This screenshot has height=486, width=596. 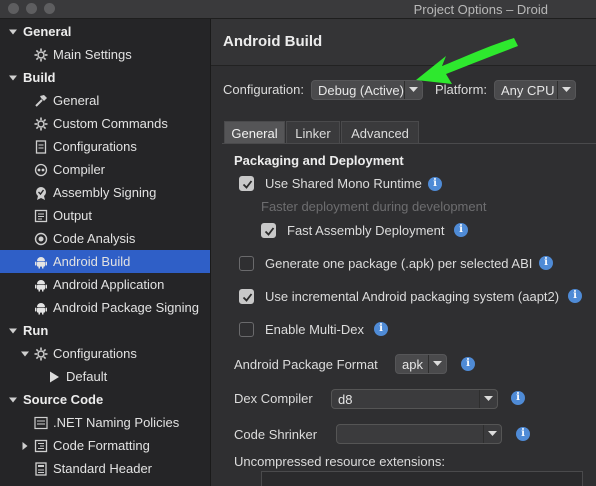 What do you see at coordinates (306, 364) in the screenshot?
I see `package-format-label: Android Package Format` at bounding box center [306, 364].